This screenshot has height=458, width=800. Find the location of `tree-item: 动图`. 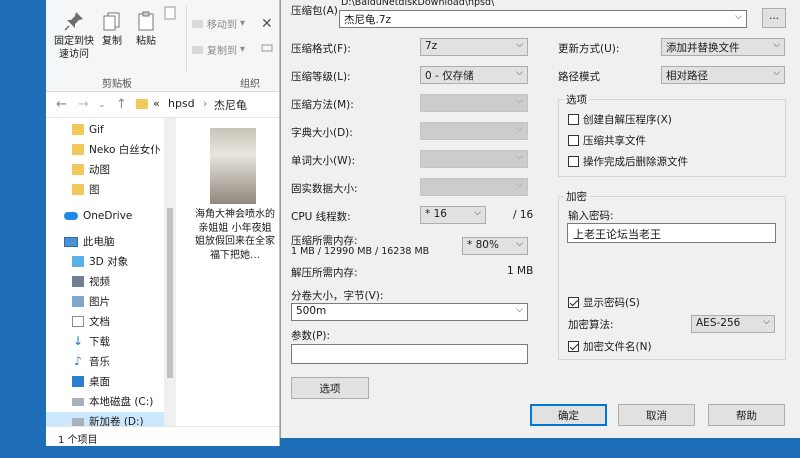

tree-item: 动图 is located at coordinates (111, 169).